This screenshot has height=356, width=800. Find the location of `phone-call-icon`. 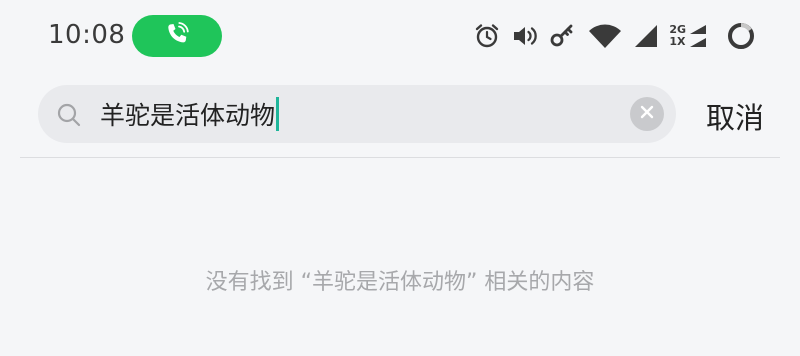

phone-call-icon is located at coordinates (177, 36).